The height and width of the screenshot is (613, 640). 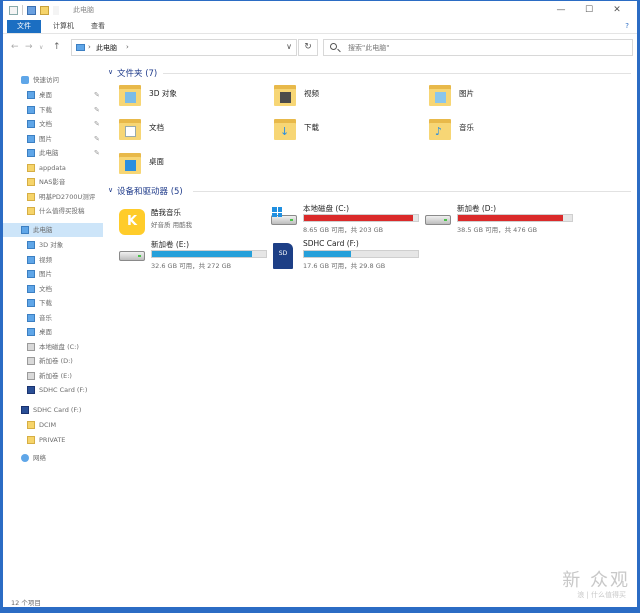 What do you see at coordinates (53, 124) in the screenshot?
I see `sidebar-item-2: 文档 ✎` at bounding box center [53, 124].